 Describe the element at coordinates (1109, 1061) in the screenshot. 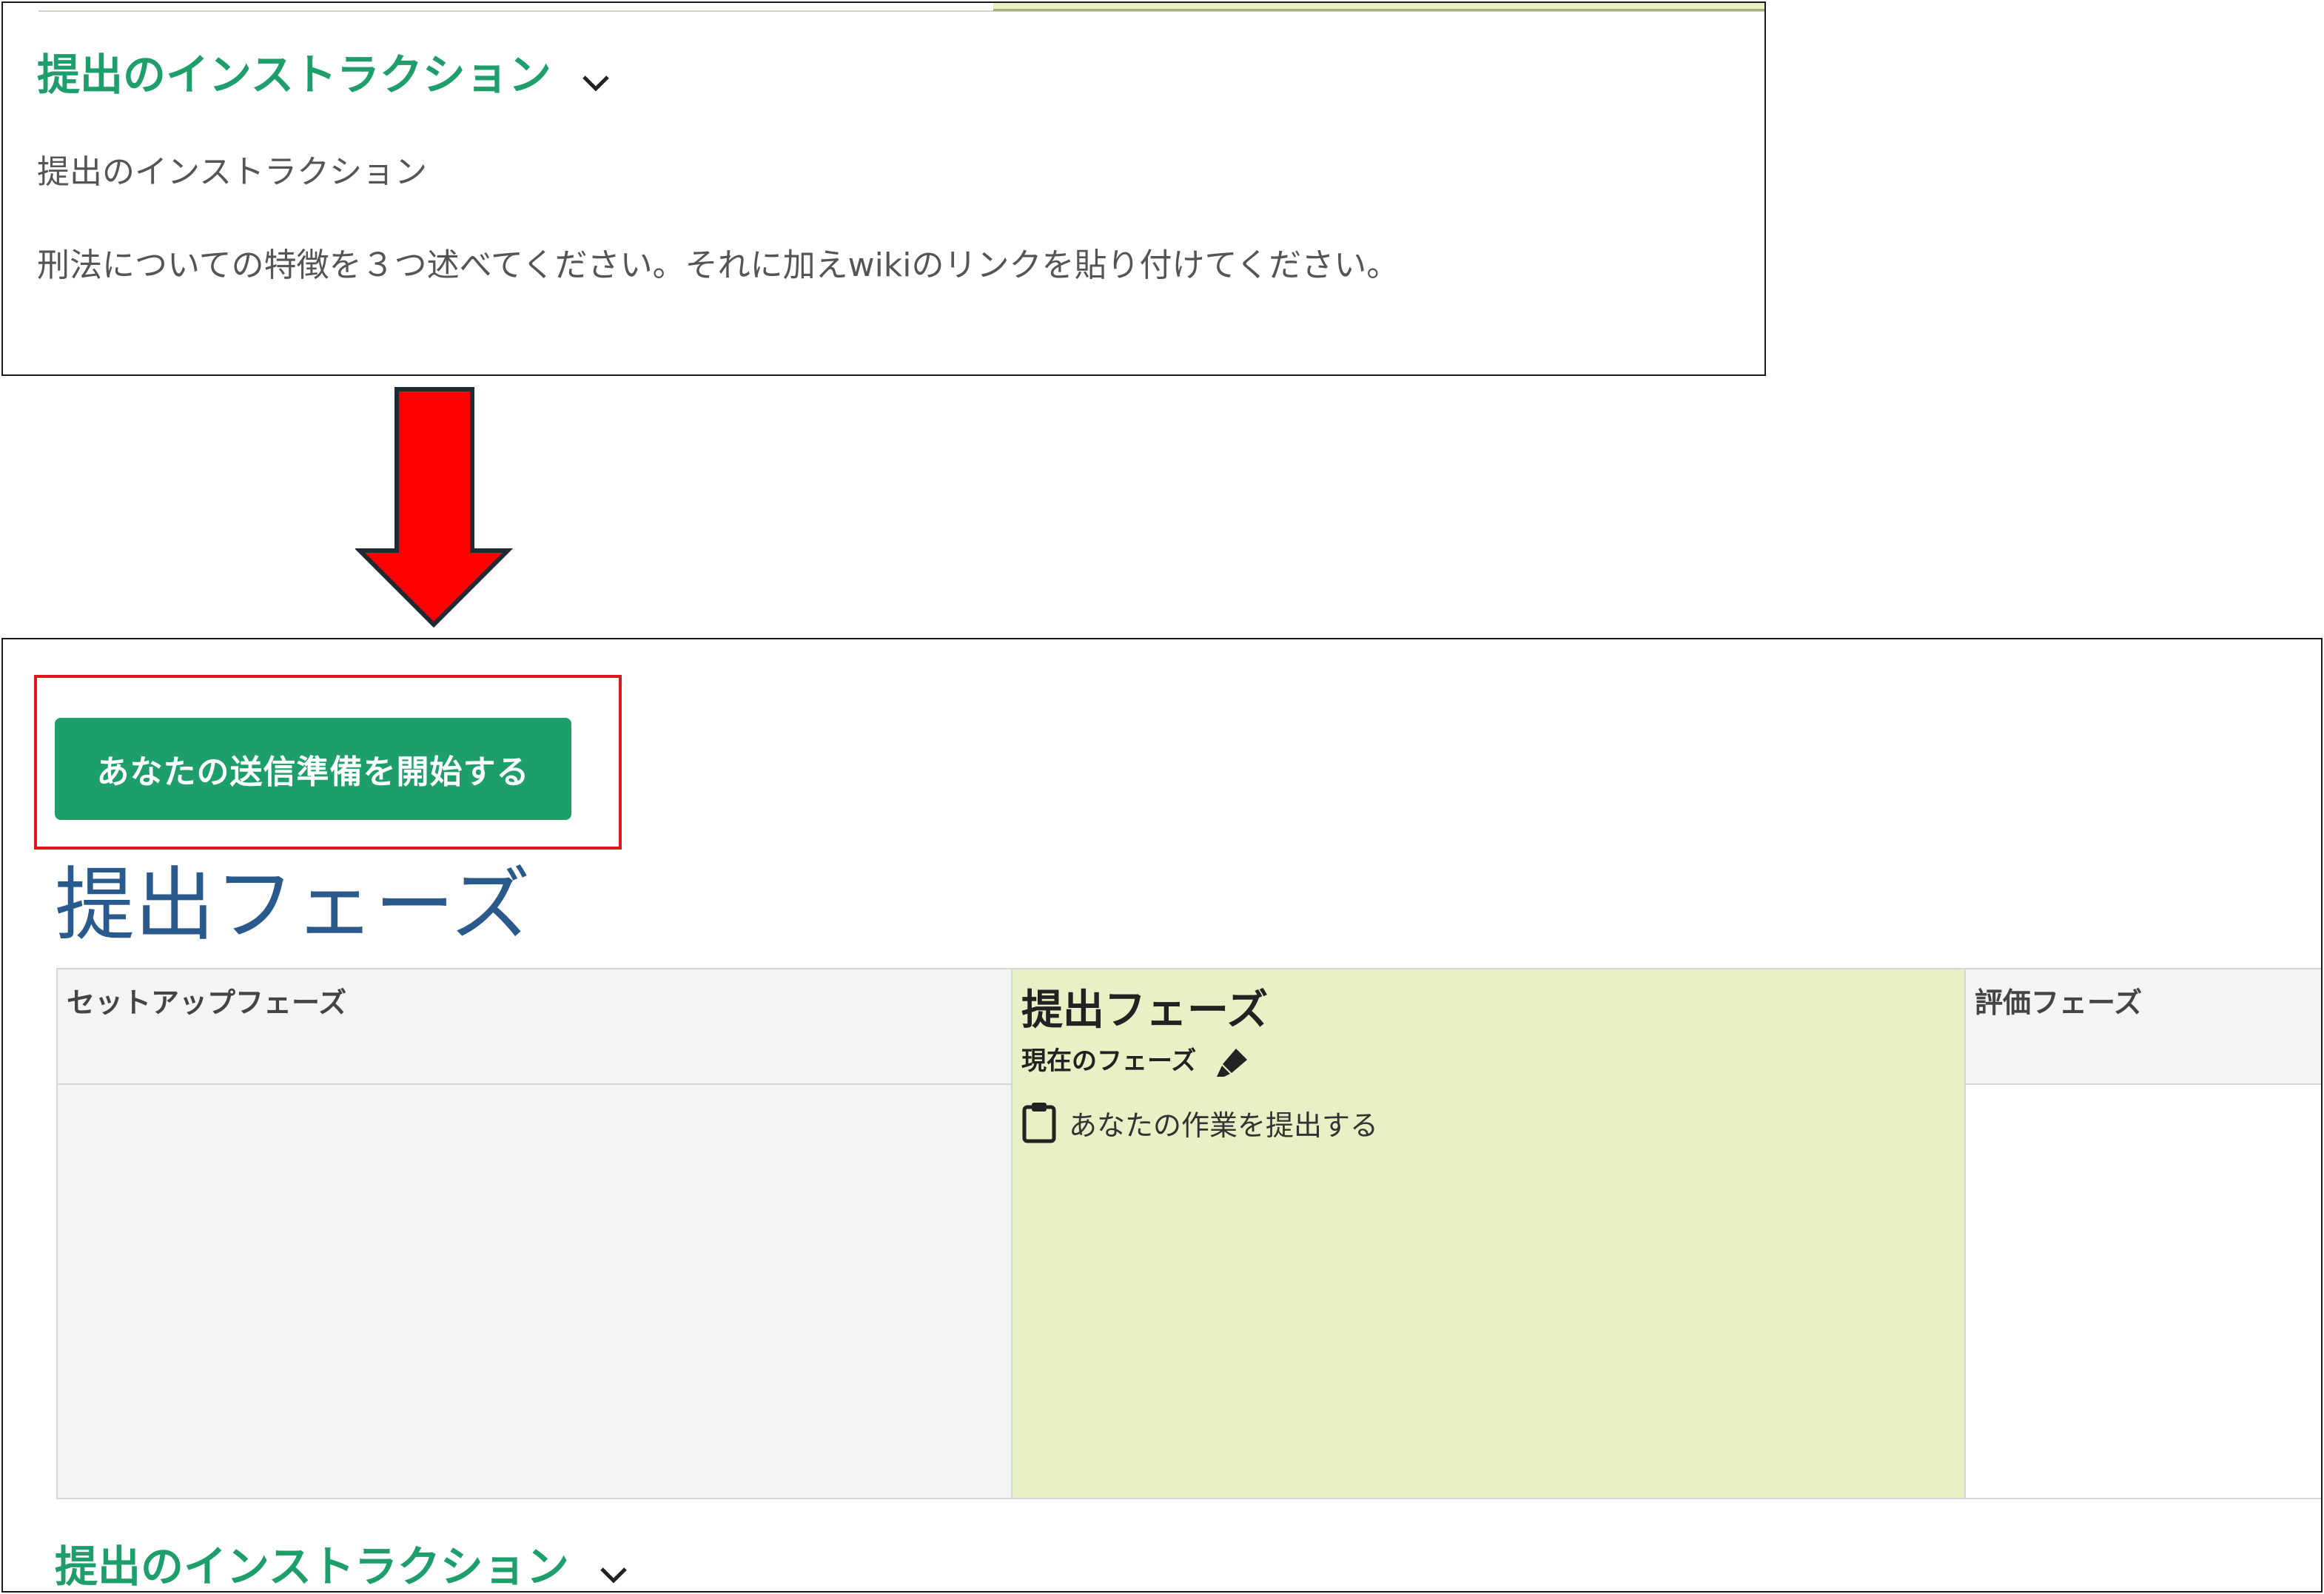

I see `current-phase-label: 現在のフェーズ` at that location.